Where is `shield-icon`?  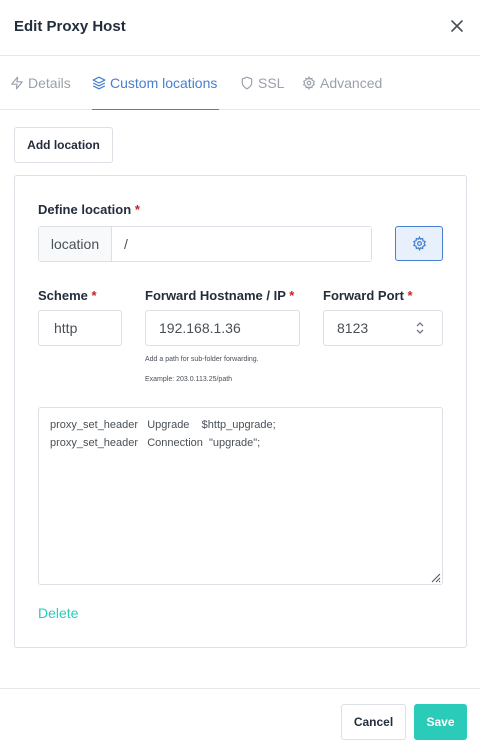 shield-icon is located at coordinates (247, 83).